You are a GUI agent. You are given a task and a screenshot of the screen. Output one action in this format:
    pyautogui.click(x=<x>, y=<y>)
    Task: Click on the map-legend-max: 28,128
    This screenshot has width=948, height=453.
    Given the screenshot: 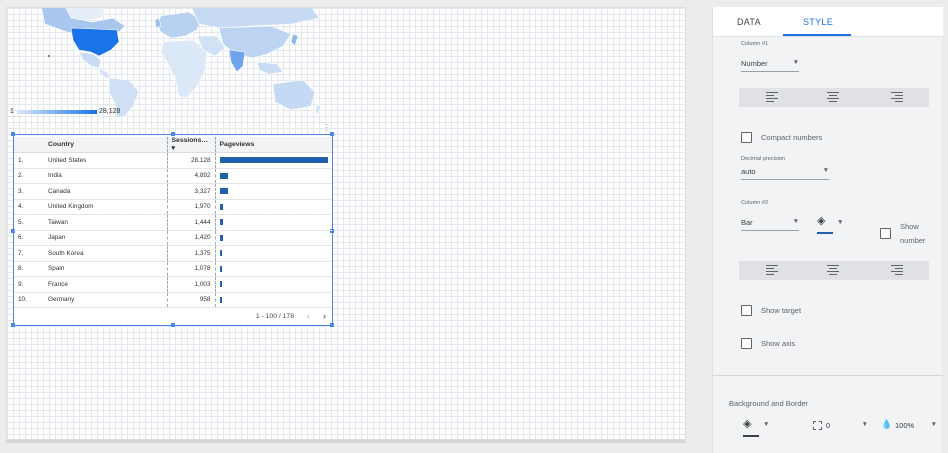 What is the action you would take?
    pyautogui.click(x=110, y=111)
    